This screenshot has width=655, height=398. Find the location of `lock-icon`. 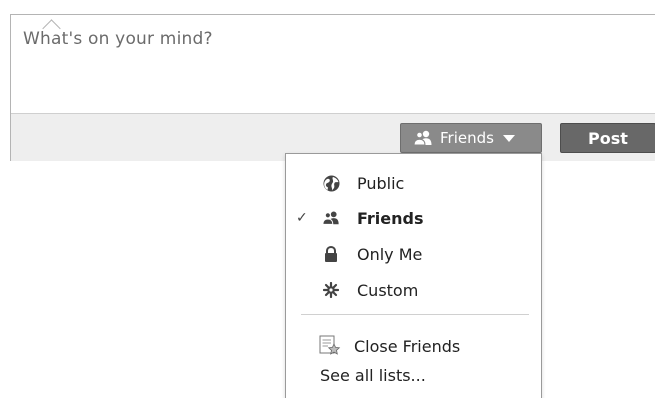

lock-icon is located at coordinates (331, 254).